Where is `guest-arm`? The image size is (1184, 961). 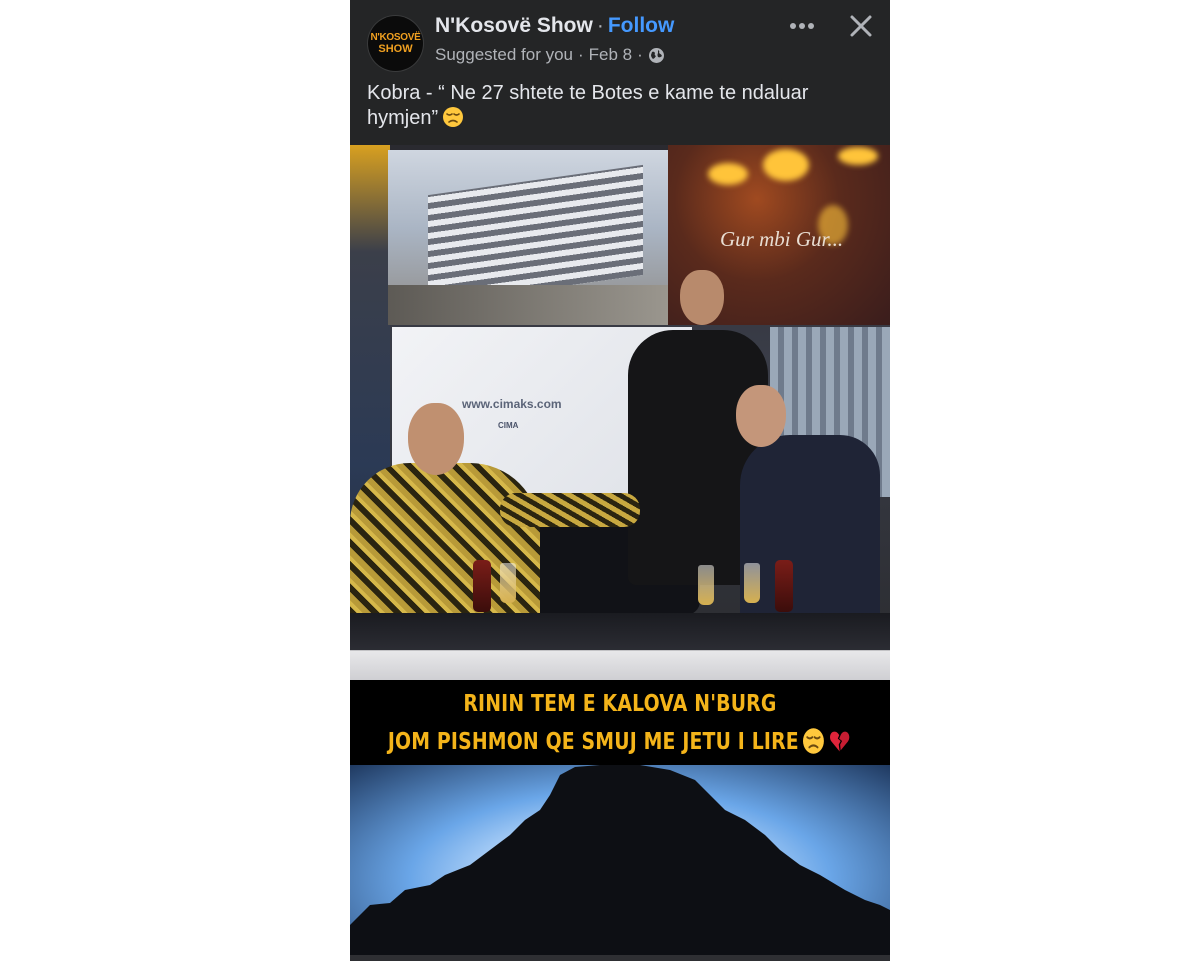 guest-arm is located at coordinates (570, 510).